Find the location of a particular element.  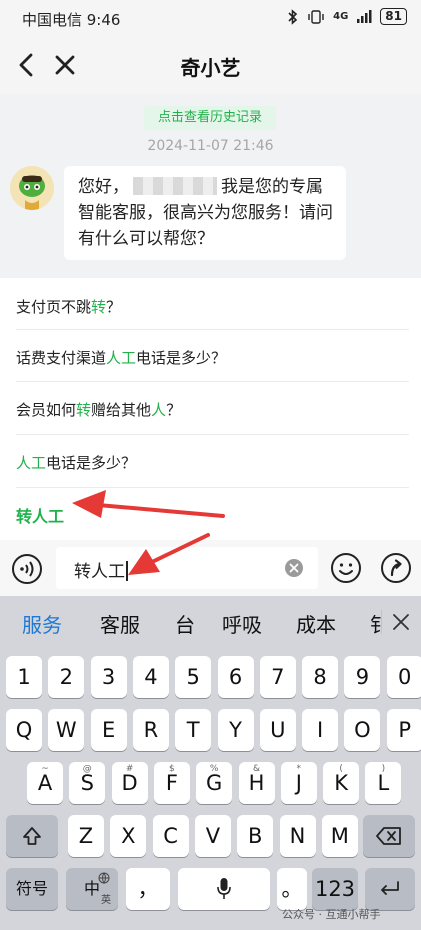

key-k: (K is located at coordinates (341, 783).